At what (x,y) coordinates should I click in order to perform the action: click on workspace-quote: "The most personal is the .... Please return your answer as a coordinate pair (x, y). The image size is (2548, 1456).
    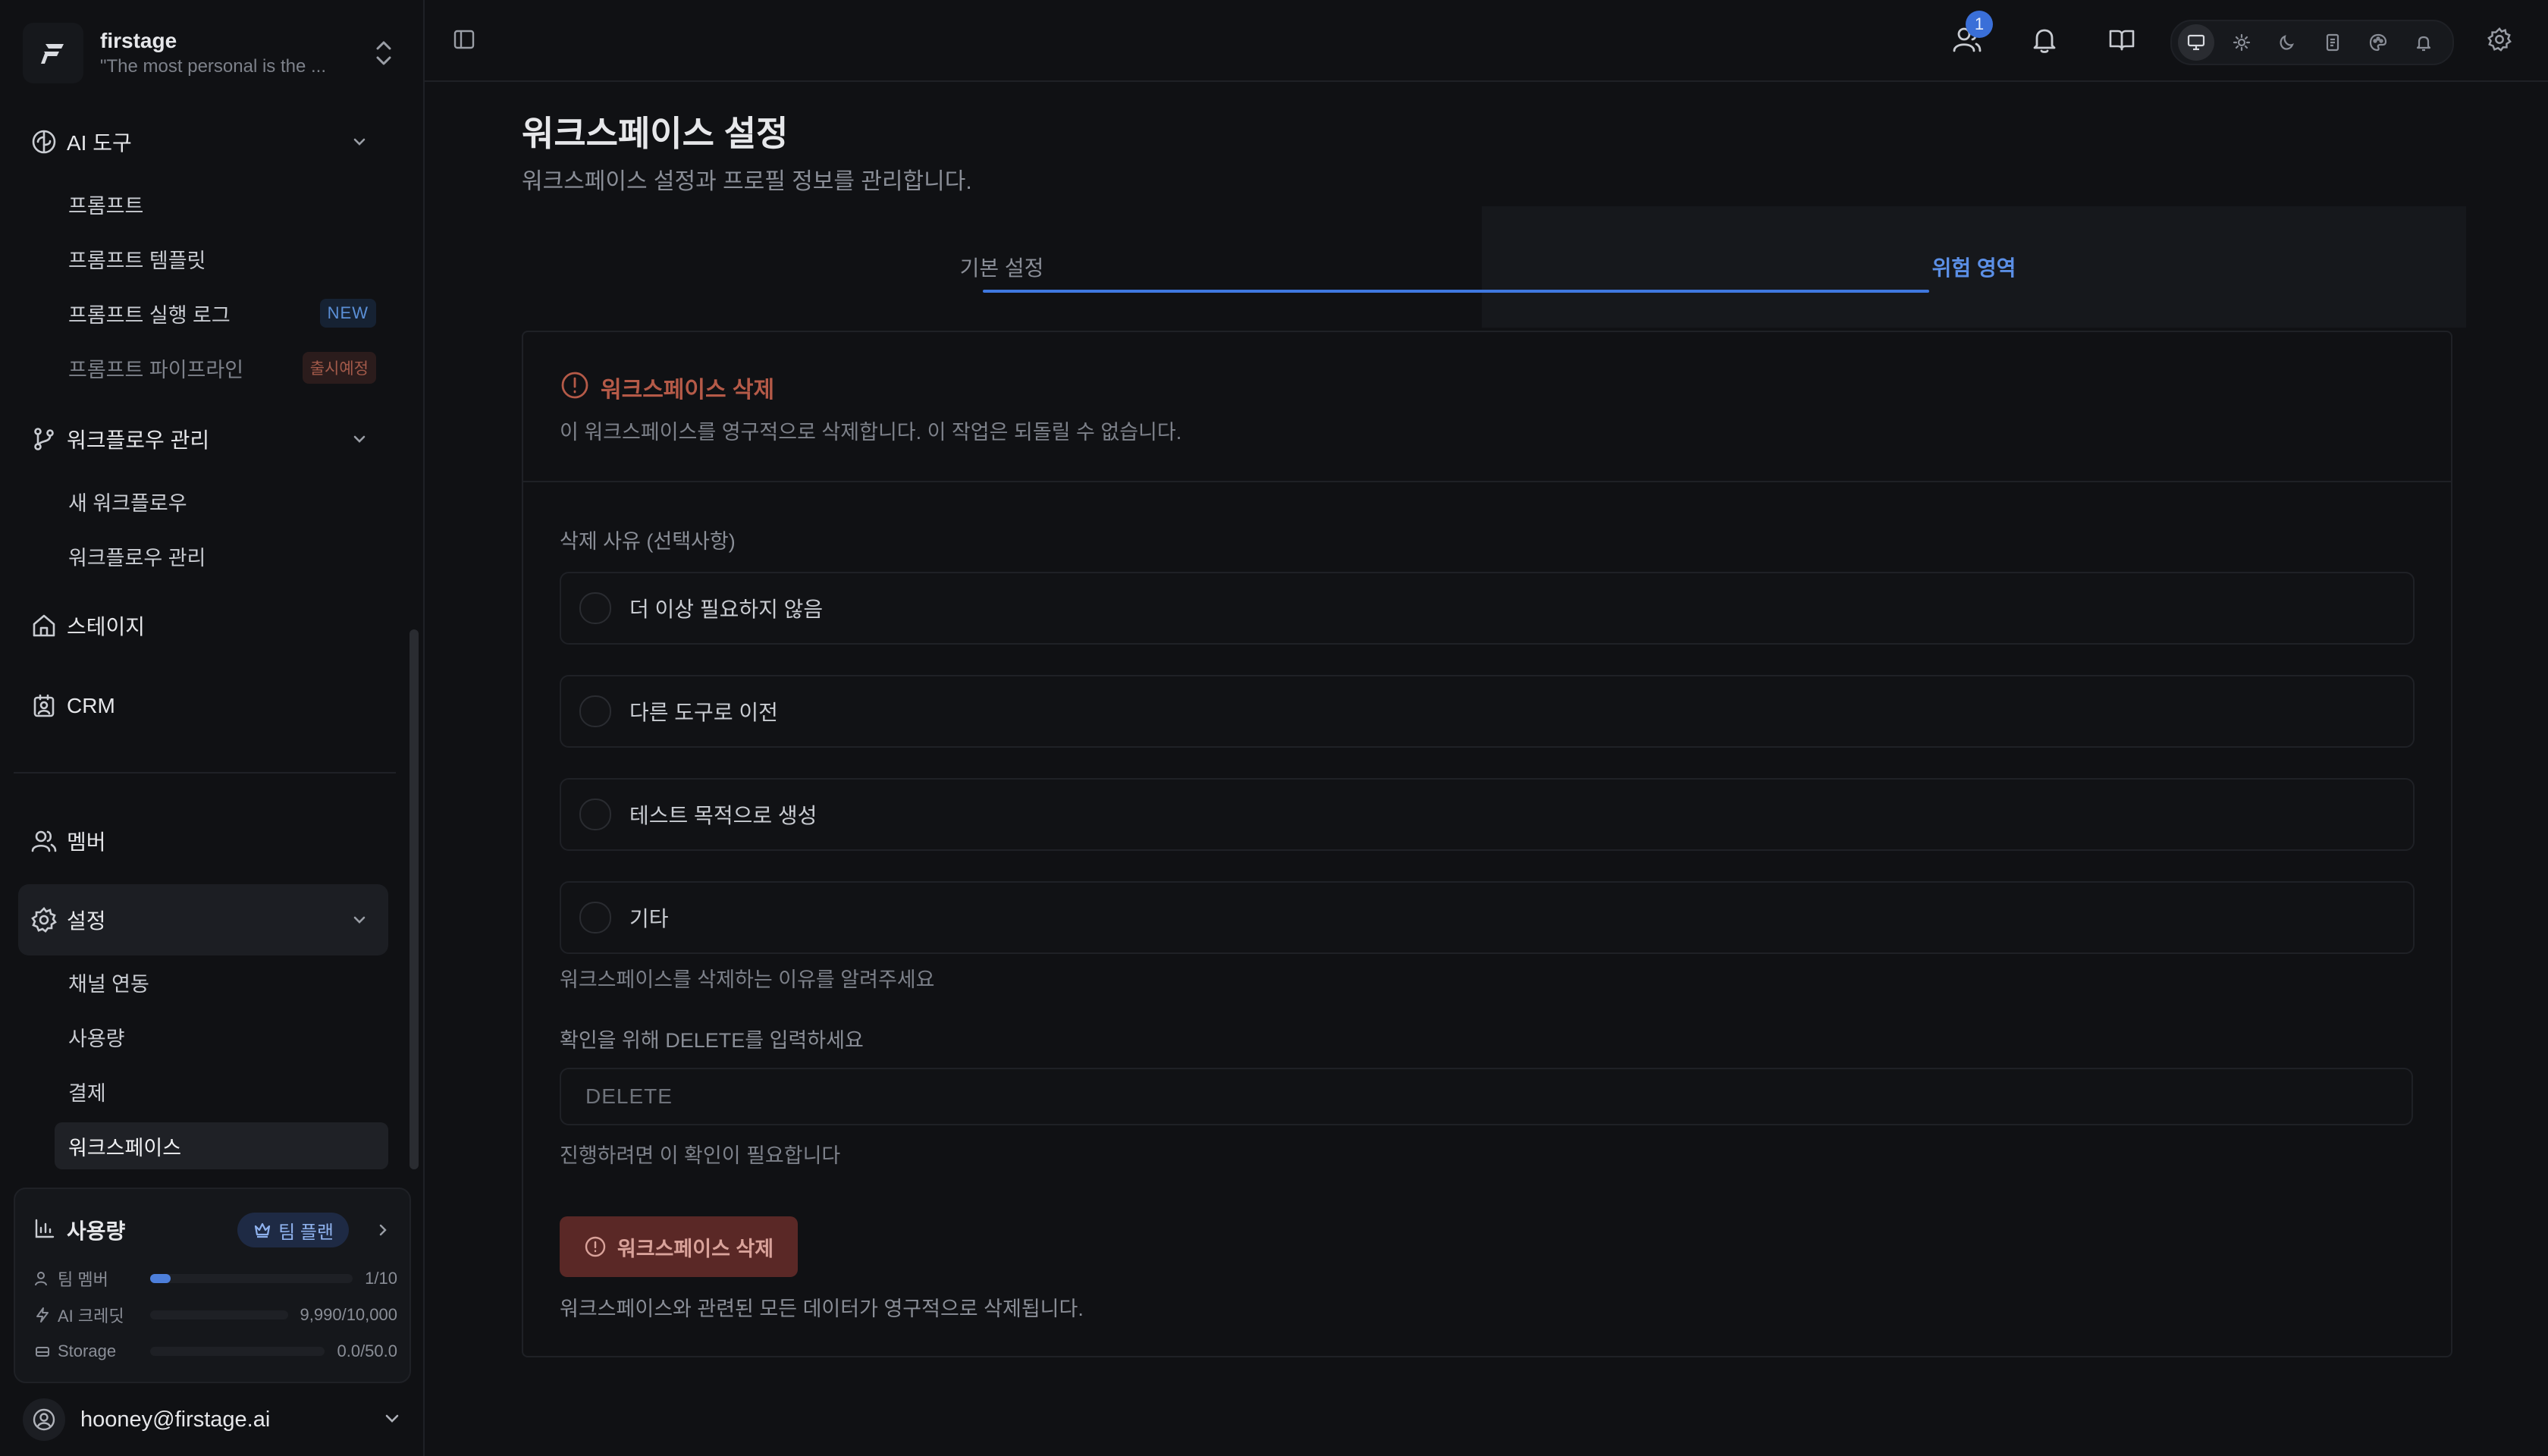
    Looking at the image, I should click on (213, 66).